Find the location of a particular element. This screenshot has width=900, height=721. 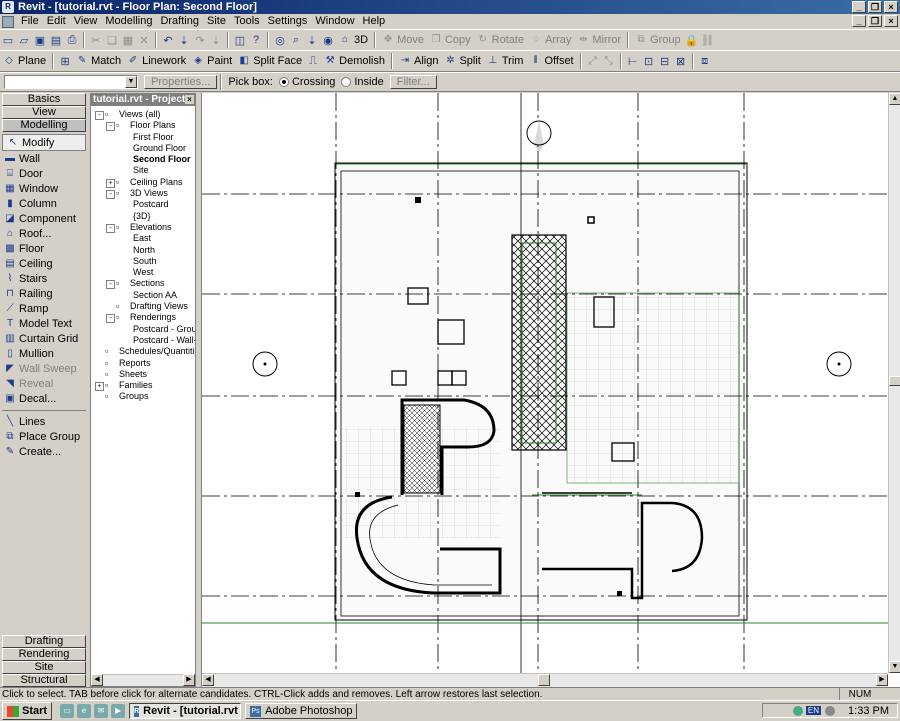

tool-window: ▦ Window is located at coordinates (44, 188).